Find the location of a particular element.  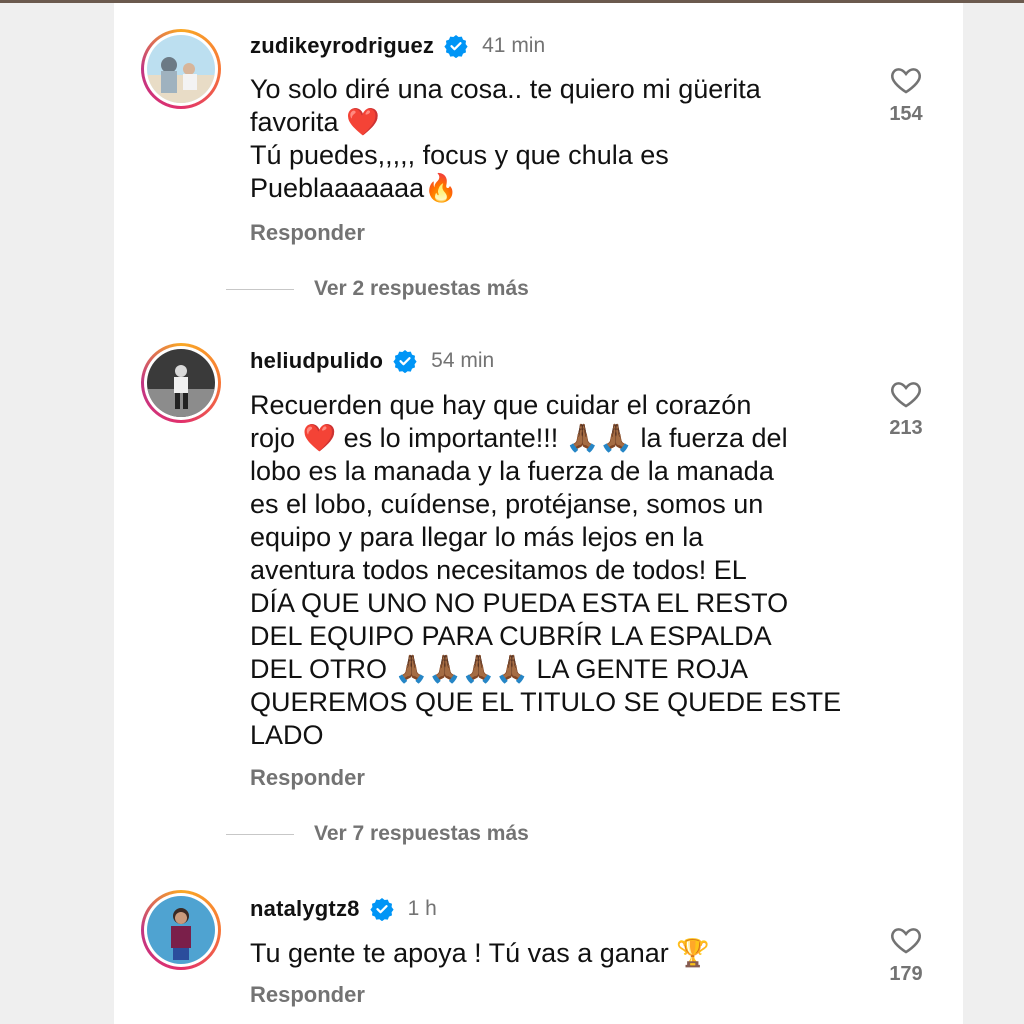

comment-line: DEL EQUIPO PARA CUBRÍR LA ESPALDA is located at coordinates (511, 636).